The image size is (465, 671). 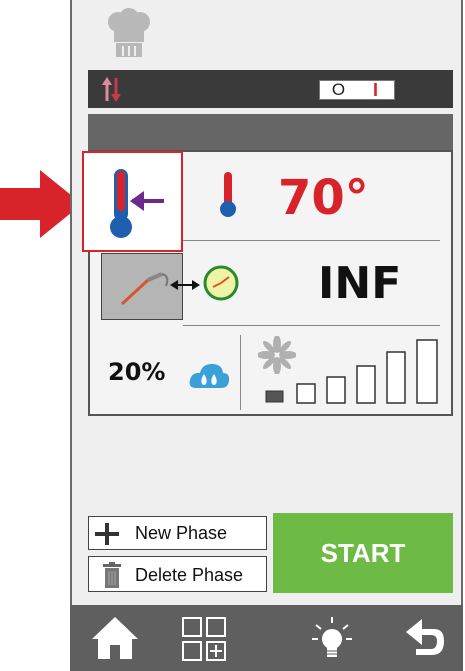 What do you see at coordinates (115, 638) in the screenshot?
I see `home-icon` at bounding box center [115, 638].